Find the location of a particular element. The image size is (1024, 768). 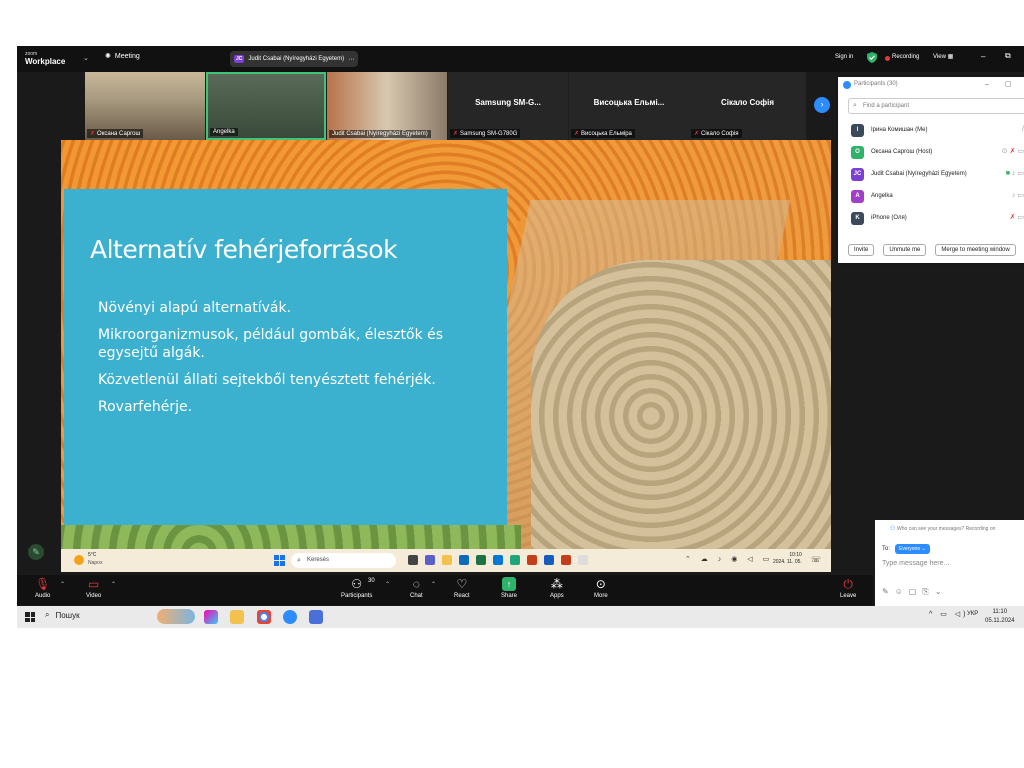

chat-tools: ✎☺▢⎘⌄ is located at coordinates (915, 592).